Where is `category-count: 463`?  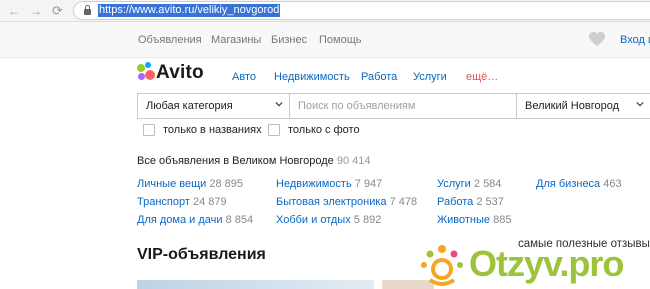
category-count: 463 is located at coordinates (612, 184).